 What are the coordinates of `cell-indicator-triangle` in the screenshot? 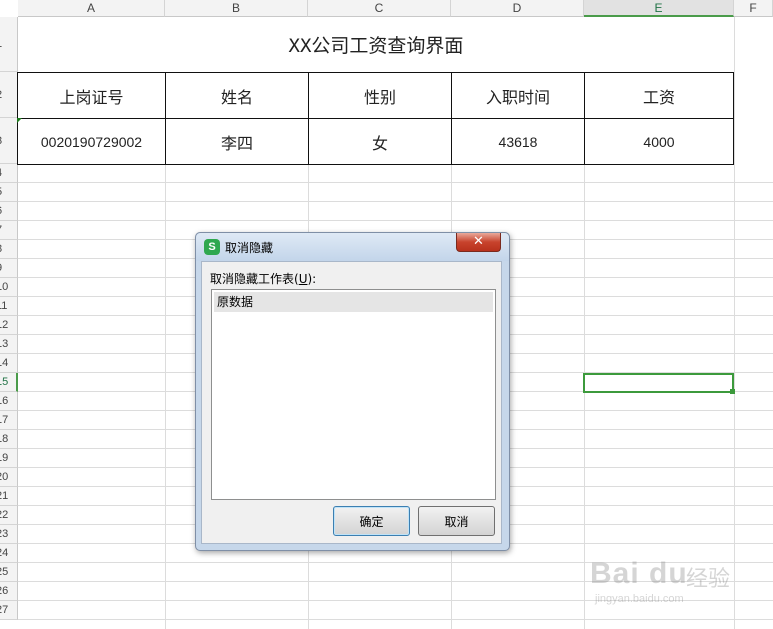 It's located at (19, 120).